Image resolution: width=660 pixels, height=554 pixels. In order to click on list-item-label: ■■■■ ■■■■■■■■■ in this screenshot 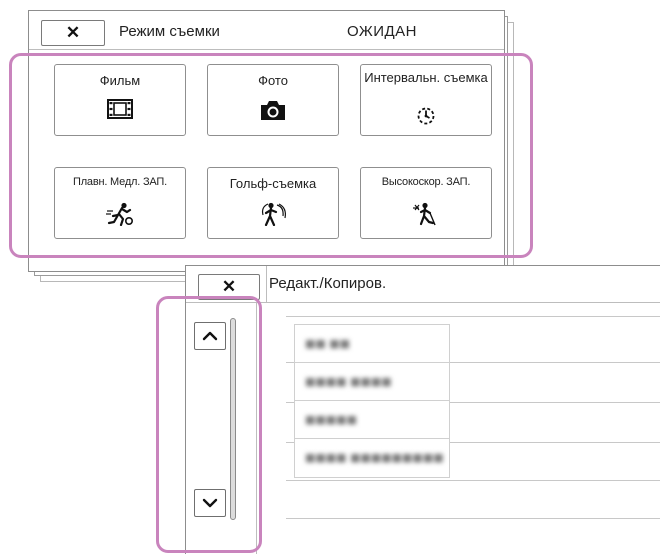, I will do `click(374, 457)`.